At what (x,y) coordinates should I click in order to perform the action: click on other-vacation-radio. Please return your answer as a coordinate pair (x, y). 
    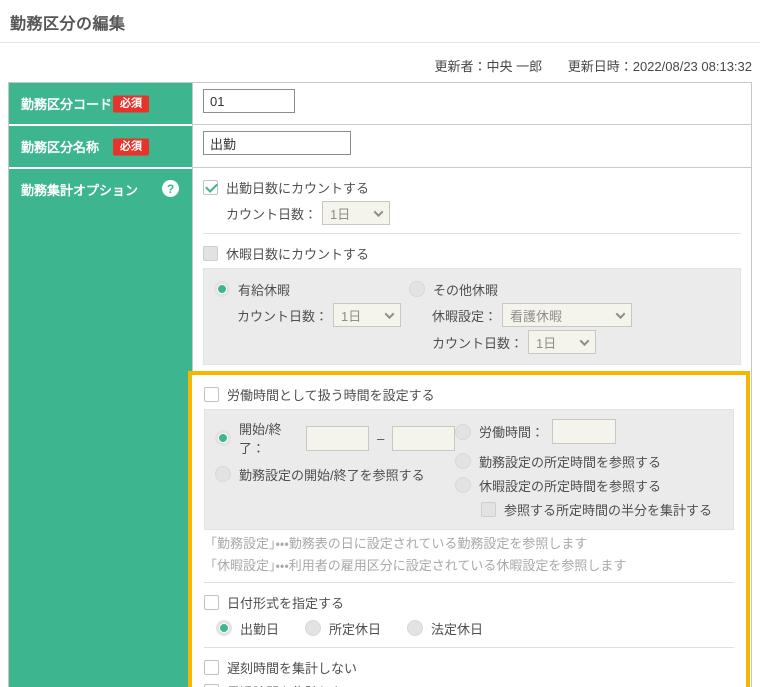
    Looking at the image, I should click on (417, 289).